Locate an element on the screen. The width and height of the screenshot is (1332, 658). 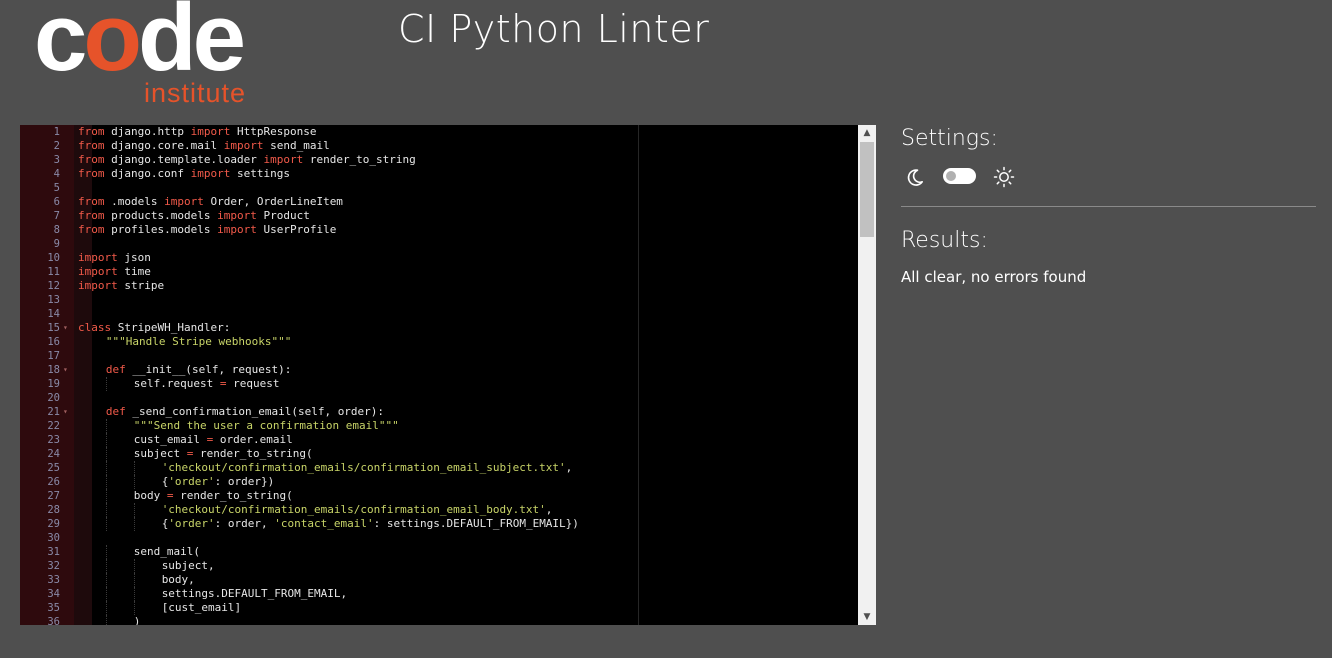
code-line: 35 [cust_email] is located at coordinates (439, 608).